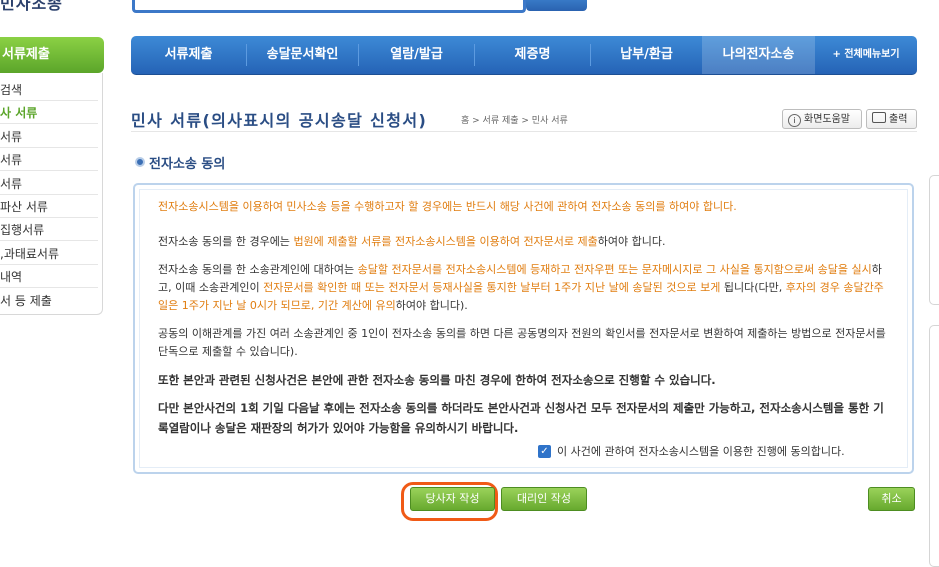 Image resolution: width=939 pixels, height=567 pixels. Describe the element at coordinates (258, 269) in the screenshot. I see `text: 전자소송 동의를 한 소송관계인에 대하여는` at that location.